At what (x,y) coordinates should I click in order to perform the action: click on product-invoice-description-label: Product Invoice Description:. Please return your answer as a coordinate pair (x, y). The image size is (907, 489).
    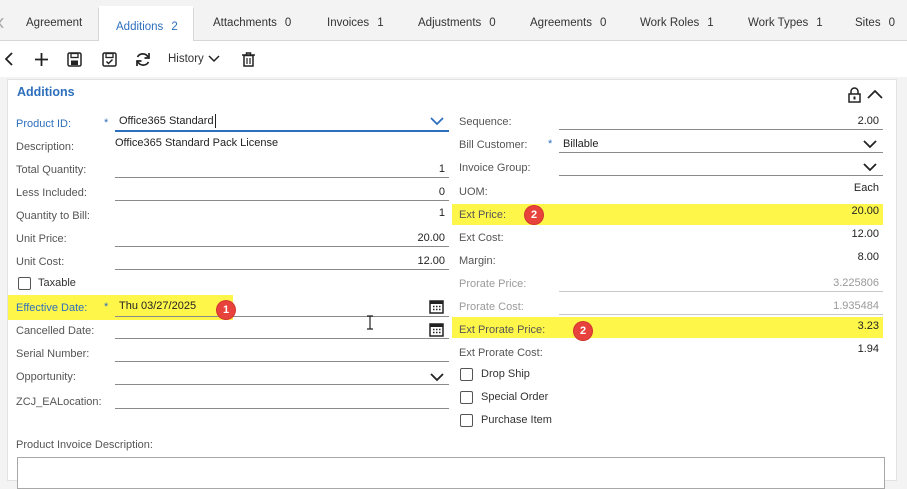
    Looking at the image, I should click on (84, 445).